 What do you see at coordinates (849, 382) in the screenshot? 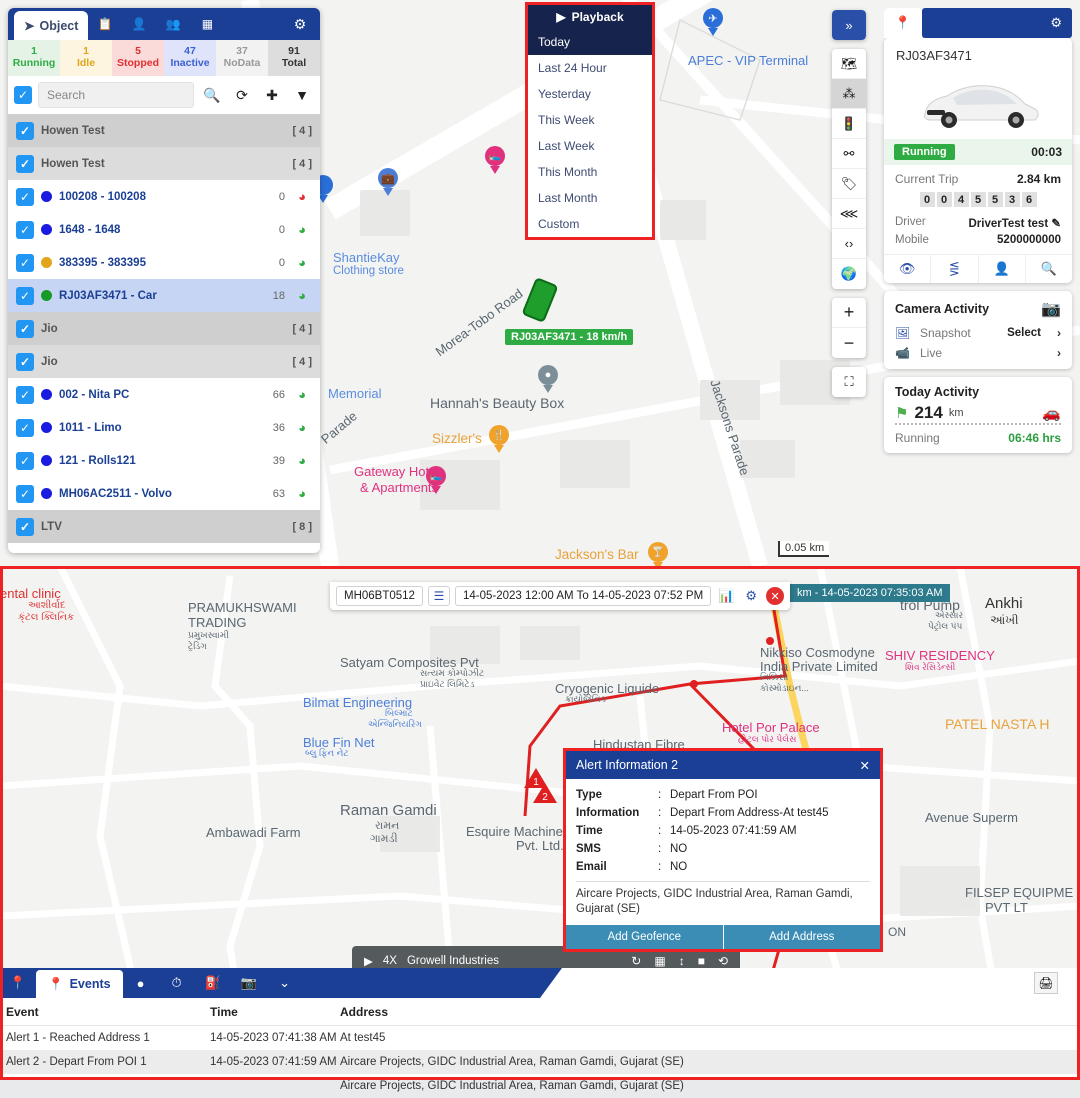
I see `fullscreen-icon: ⛶` at bounding box center [849, 382].